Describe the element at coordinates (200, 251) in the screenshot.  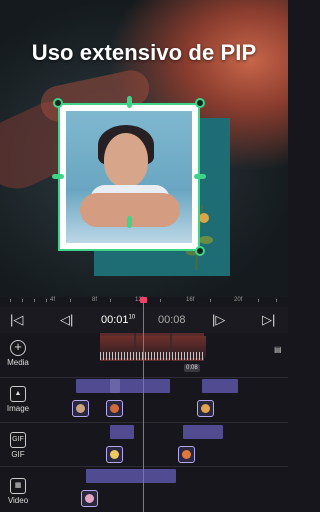
I see `resize-handle-bottom-right` at that location.